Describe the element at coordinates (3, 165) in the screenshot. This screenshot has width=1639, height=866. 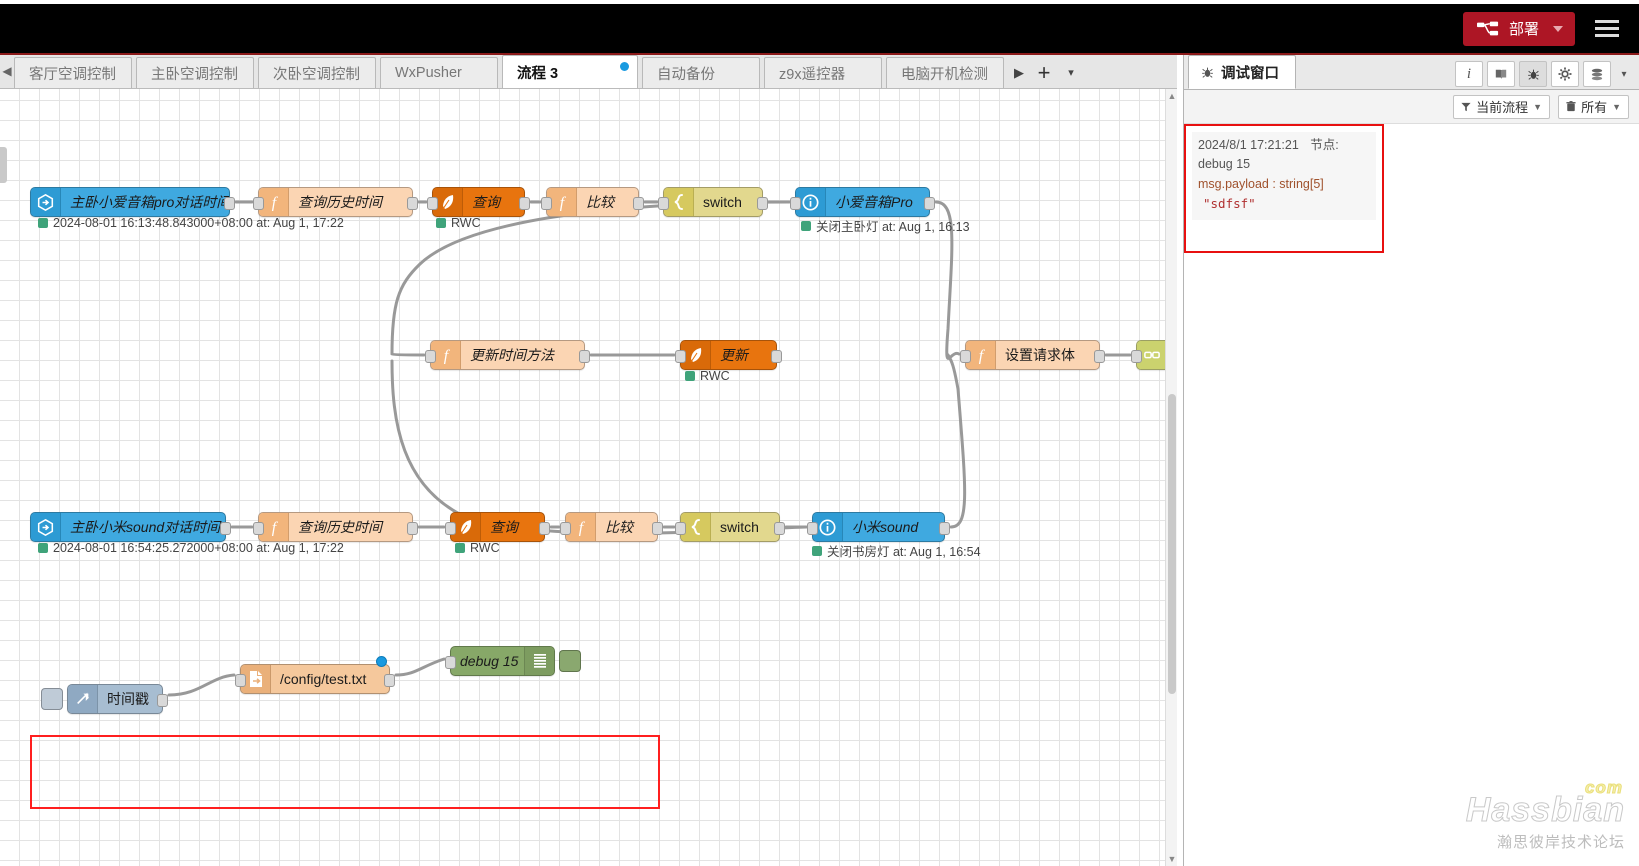
I see `palette-toggle-handle` at that location.